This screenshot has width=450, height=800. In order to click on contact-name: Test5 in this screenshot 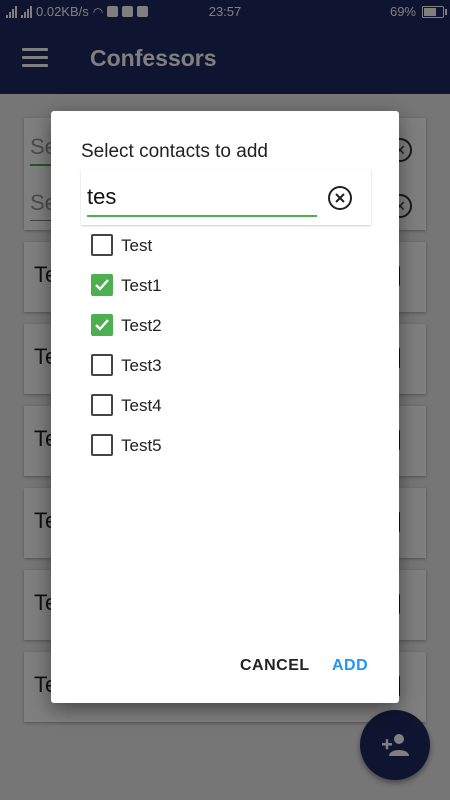, I will do `click(141, 445)`.